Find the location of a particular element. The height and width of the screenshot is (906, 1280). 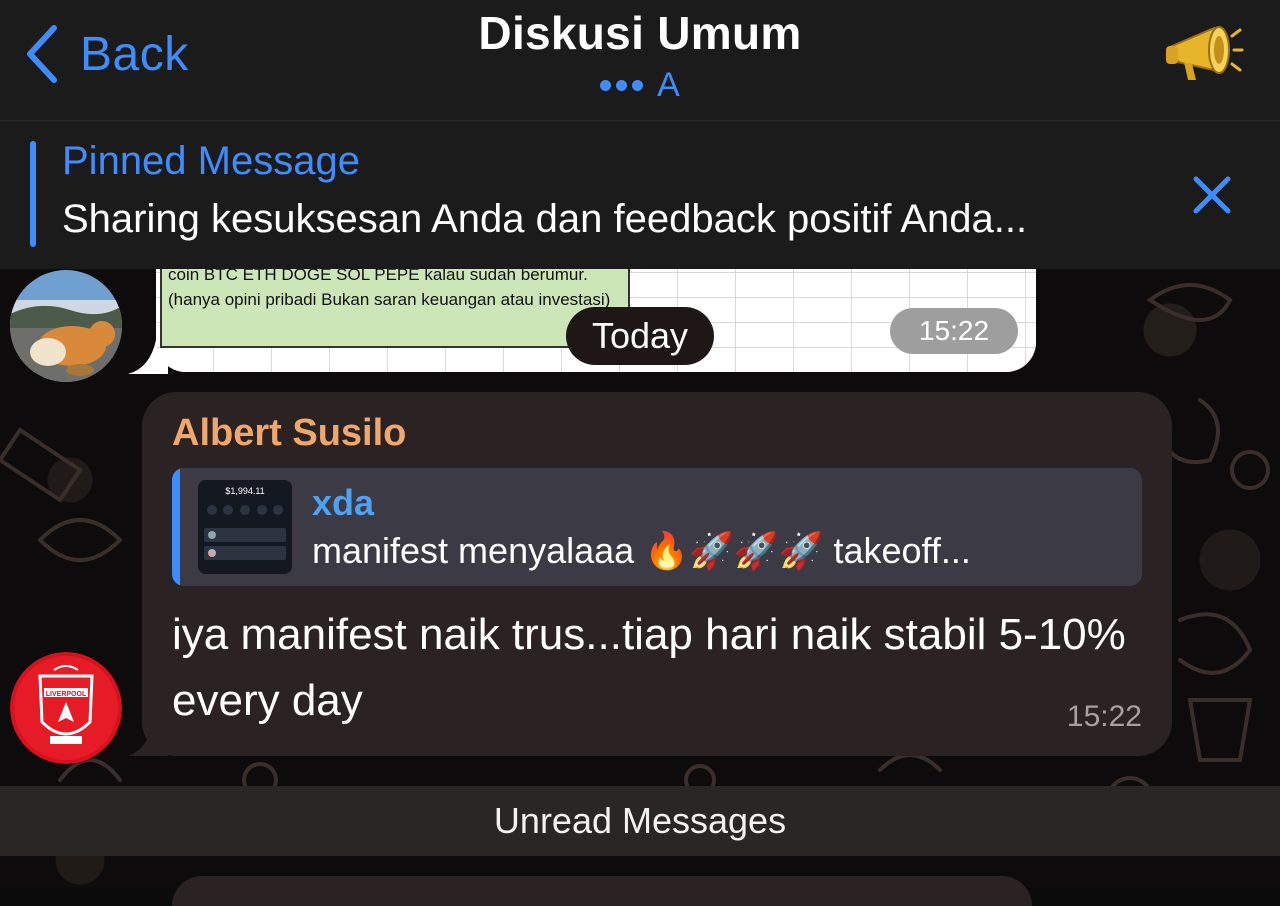

cat-avatar-image is located at coordinates (66, 326).